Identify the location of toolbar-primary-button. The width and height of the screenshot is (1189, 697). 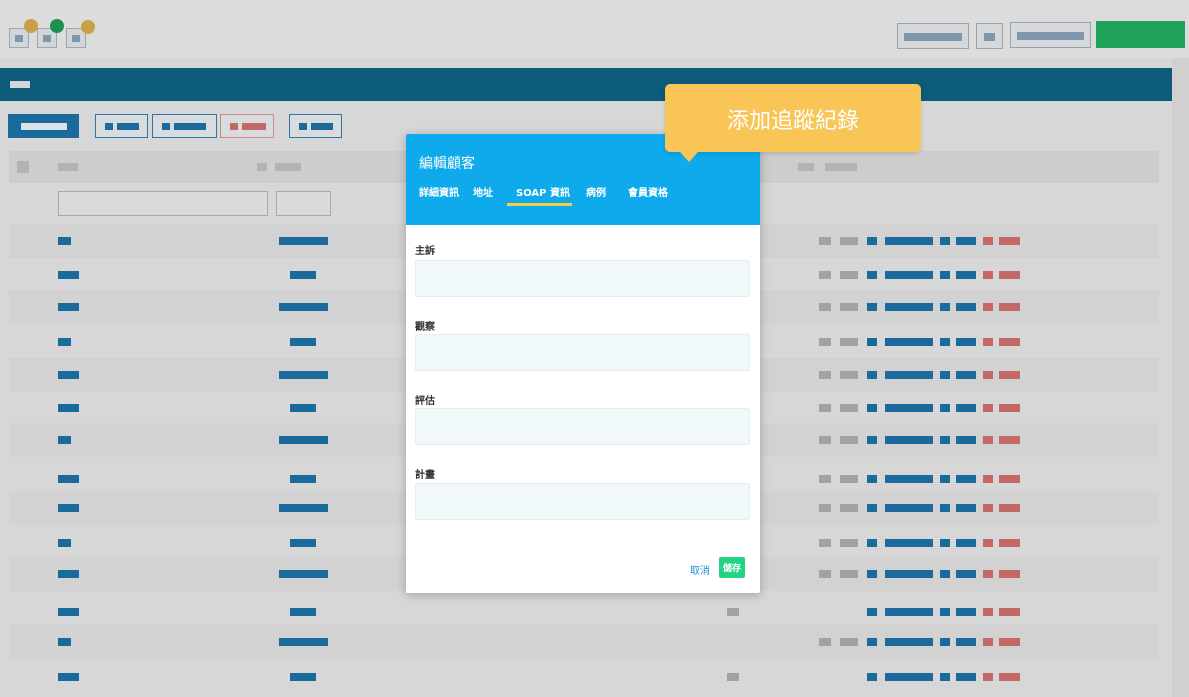
(43, 126).